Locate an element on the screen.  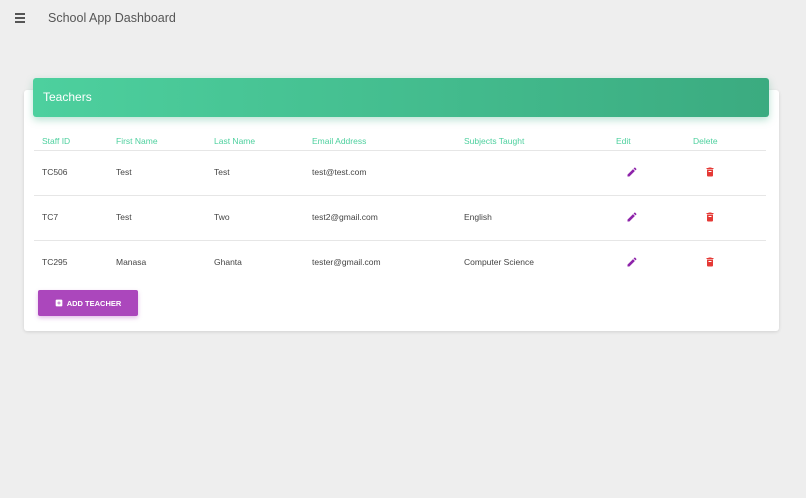
plus-box-icon is located at coordinates (59, 303).